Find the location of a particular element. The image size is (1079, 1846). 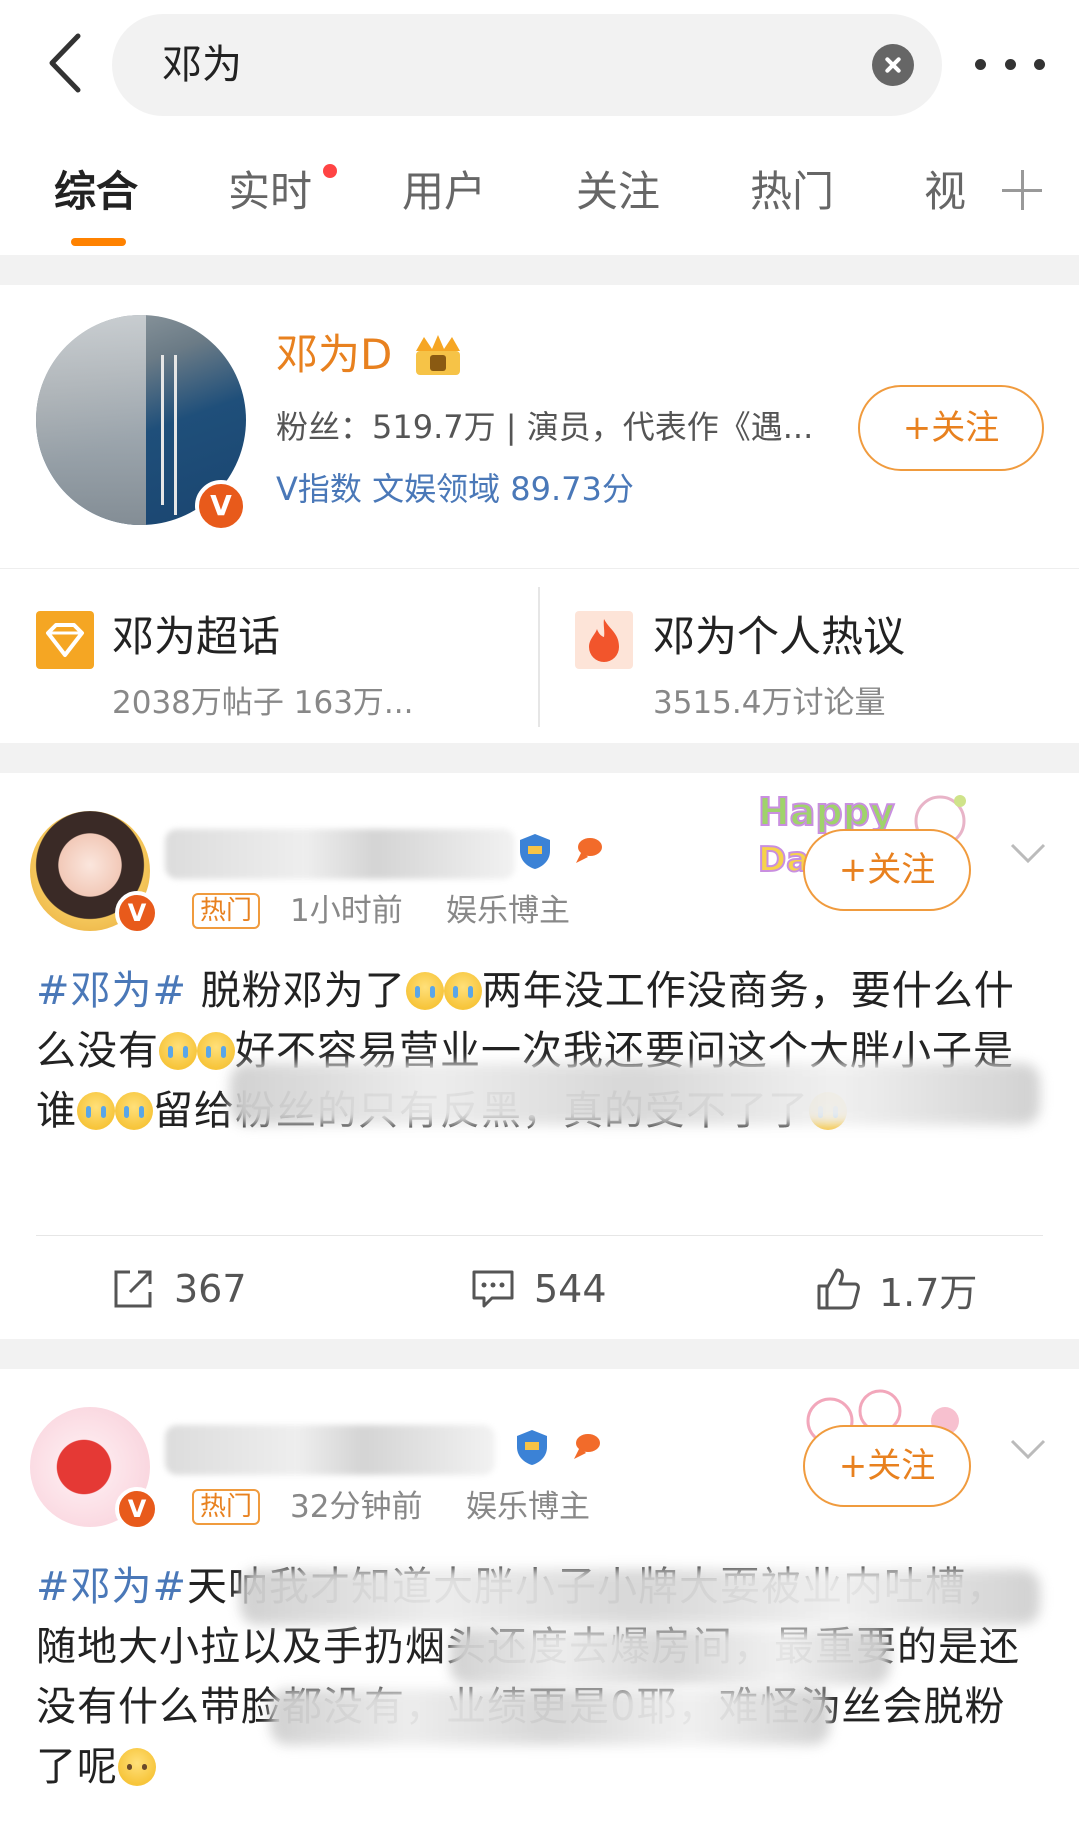

tab-realtime: 实时 is located at coordinates (270, 192).